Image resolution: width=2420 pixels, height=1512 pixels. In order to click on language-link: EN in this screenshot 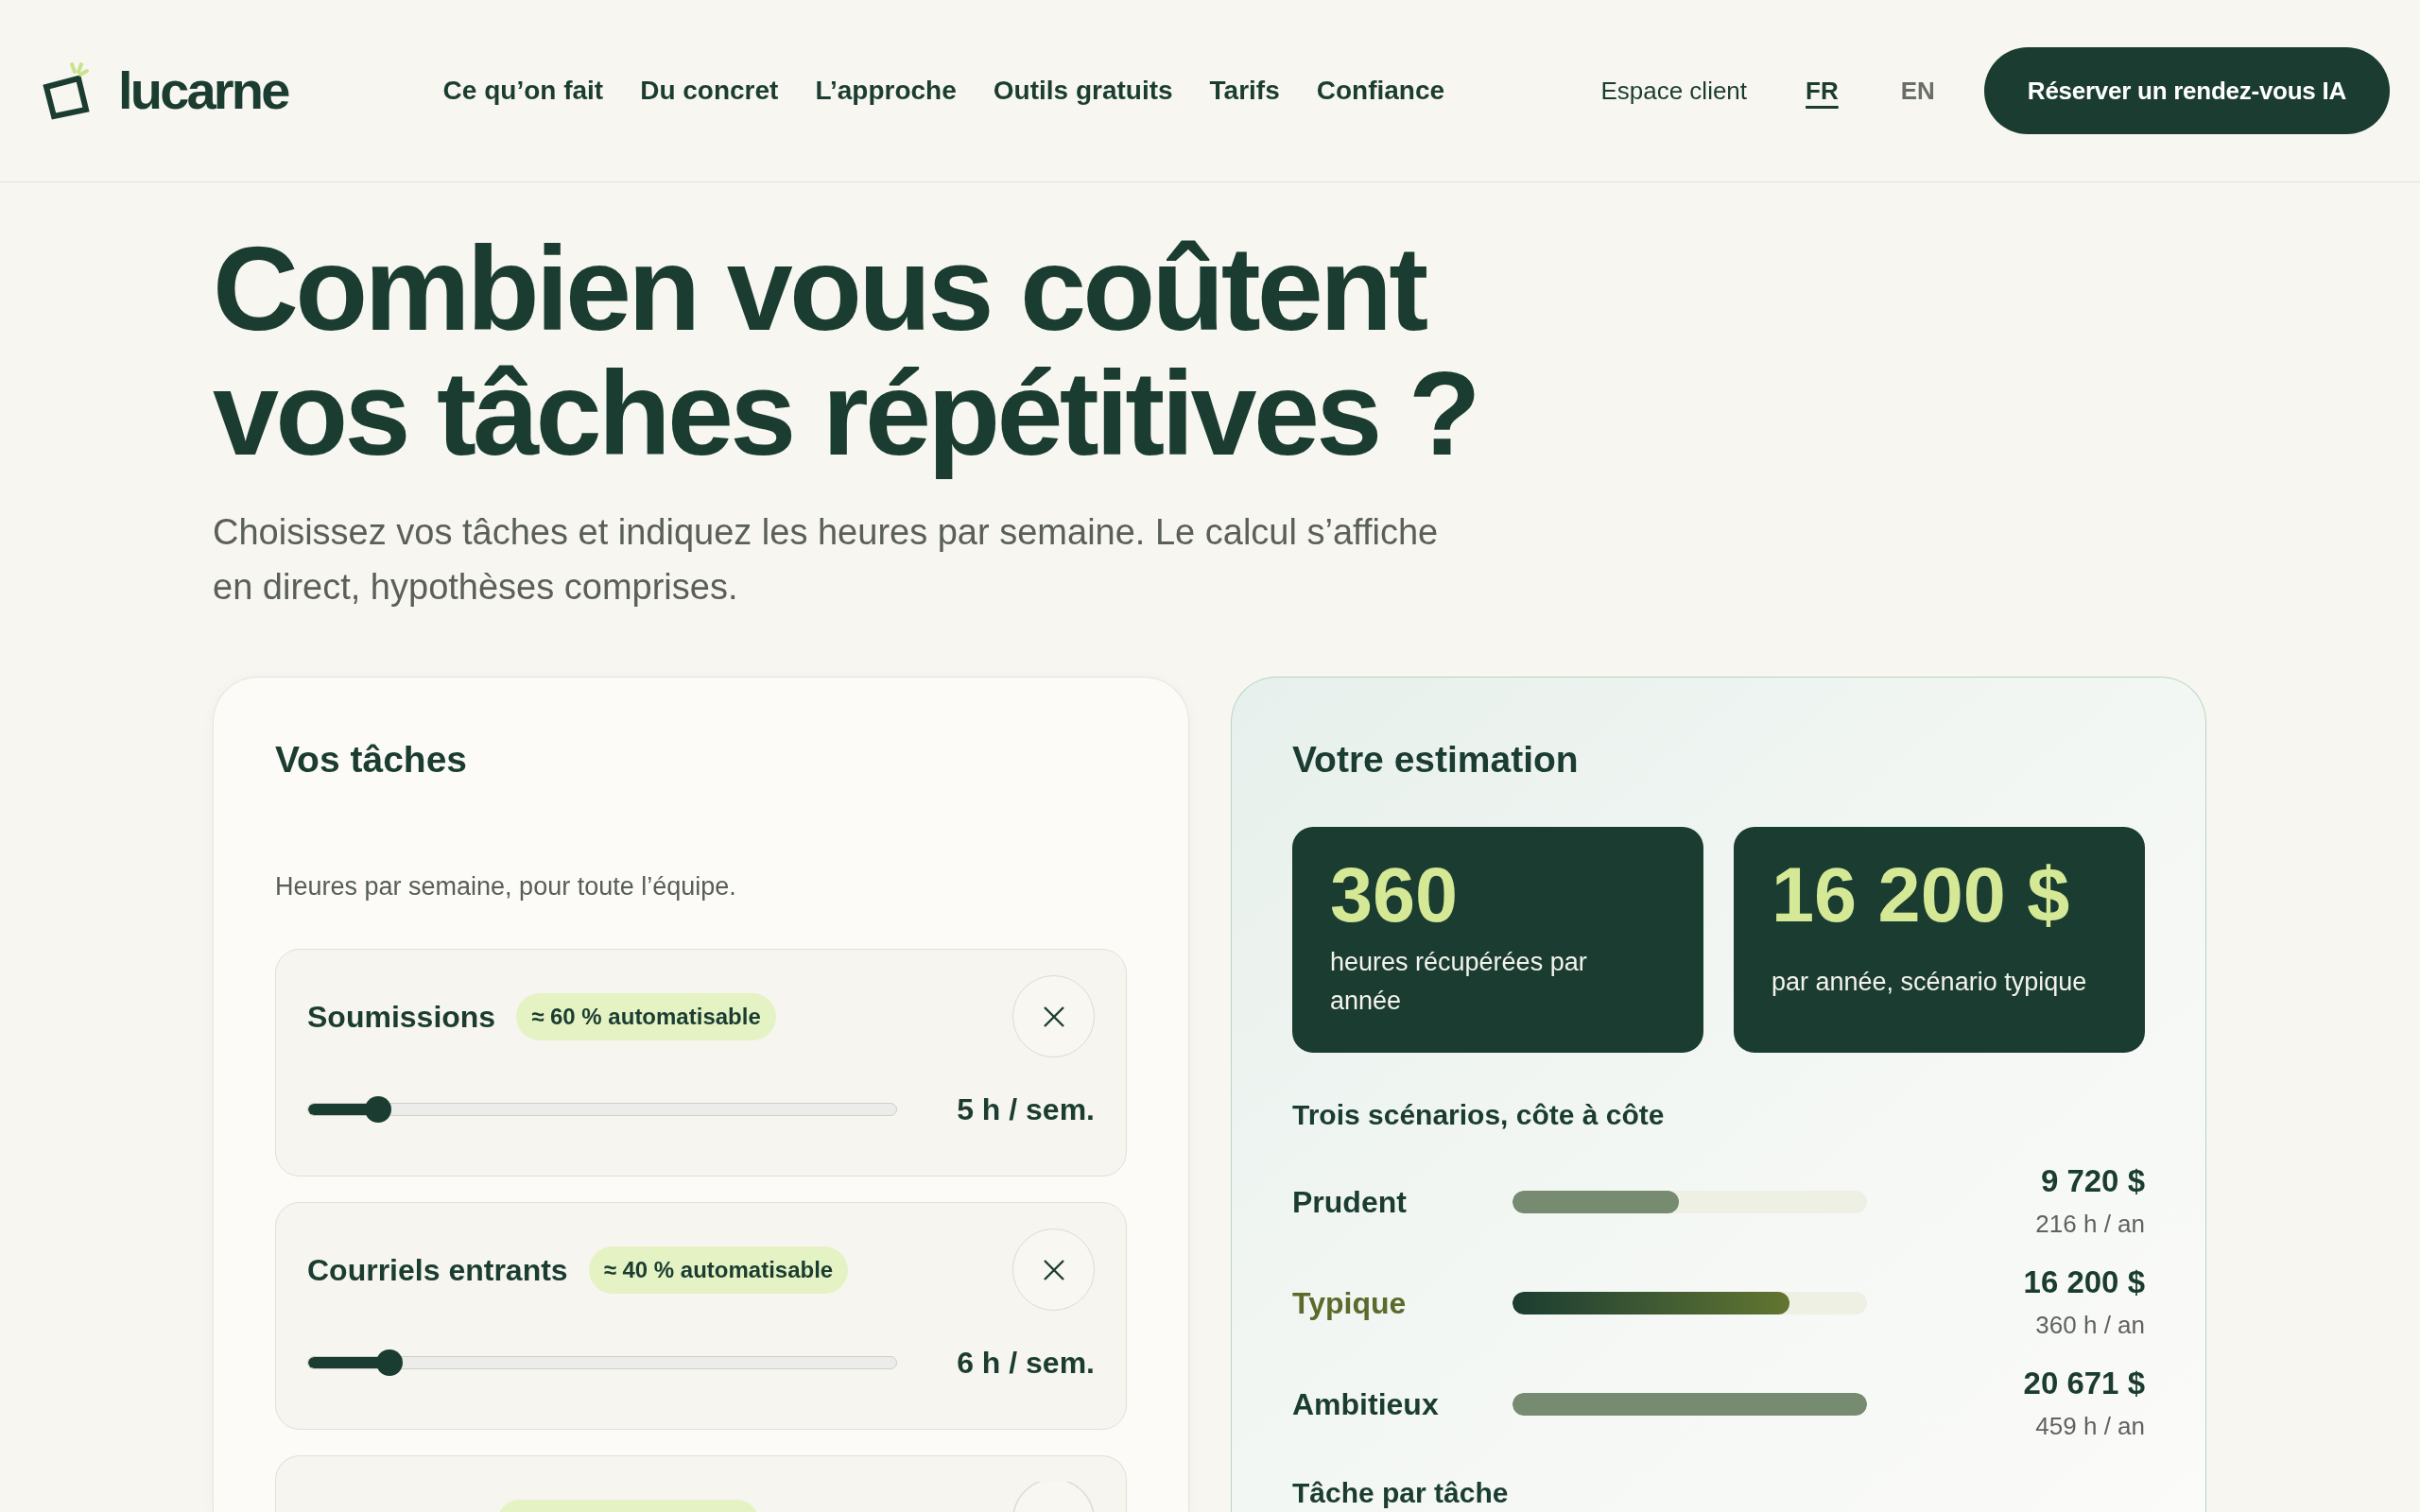, I will do `click(1917, 91)`.